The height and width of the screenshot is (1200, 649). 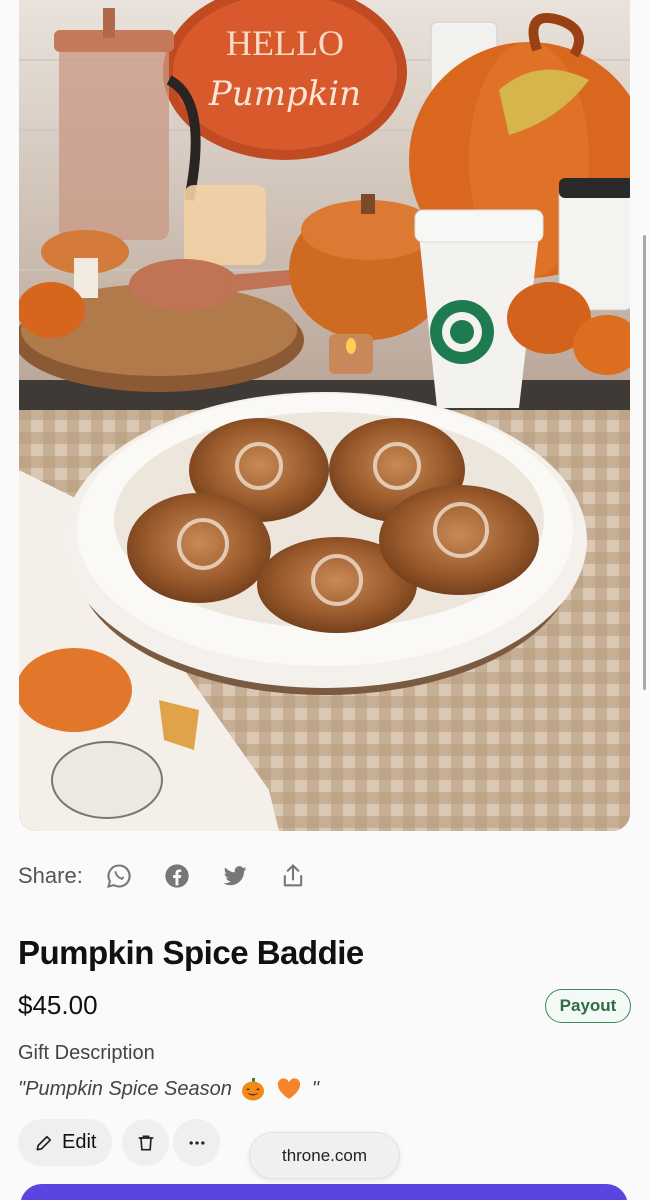 What do you see at coordinates (50, 875) in the screenshot?
I see `share-label: Share:` at bounding box center [50, 875].